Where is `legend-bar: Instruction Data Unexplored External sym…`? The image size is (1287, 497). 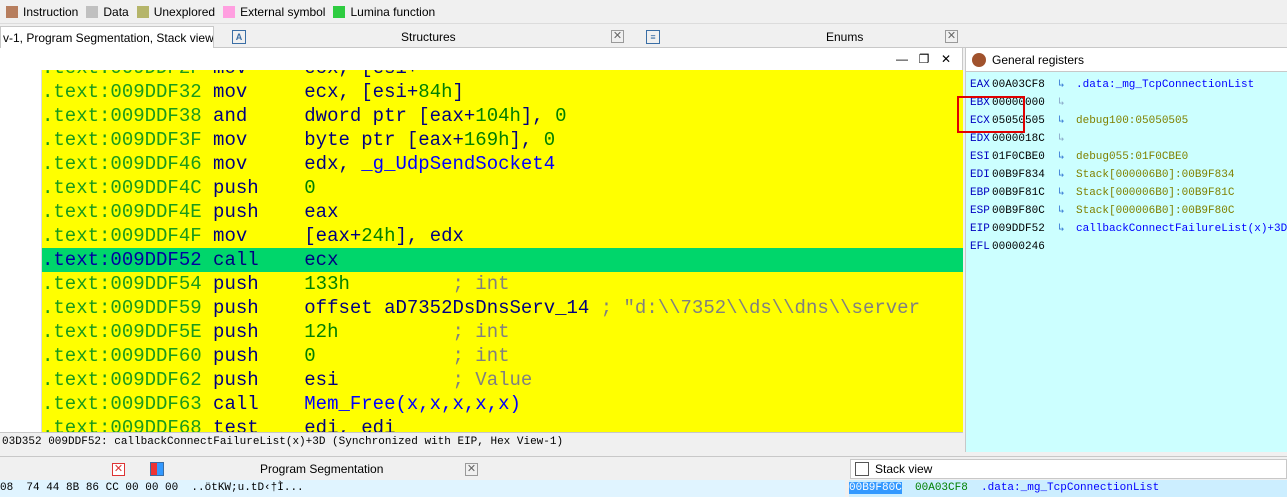 legend-bar: Instruction Data Unexplored External sym… is located at coordinates (643, 12).